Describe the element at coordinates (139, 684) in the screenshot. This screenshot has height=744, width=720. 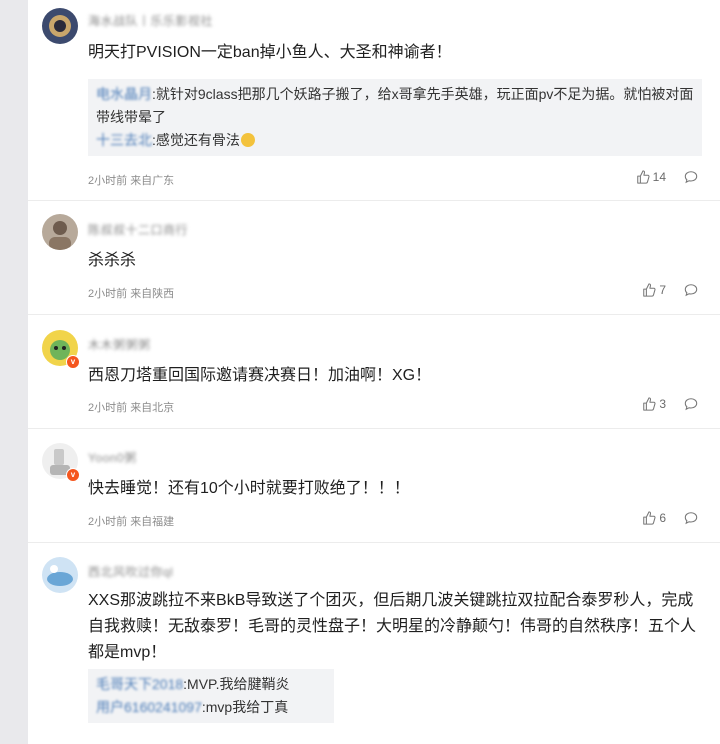
I see `reply-username: 毛哥天下2018` at that location.